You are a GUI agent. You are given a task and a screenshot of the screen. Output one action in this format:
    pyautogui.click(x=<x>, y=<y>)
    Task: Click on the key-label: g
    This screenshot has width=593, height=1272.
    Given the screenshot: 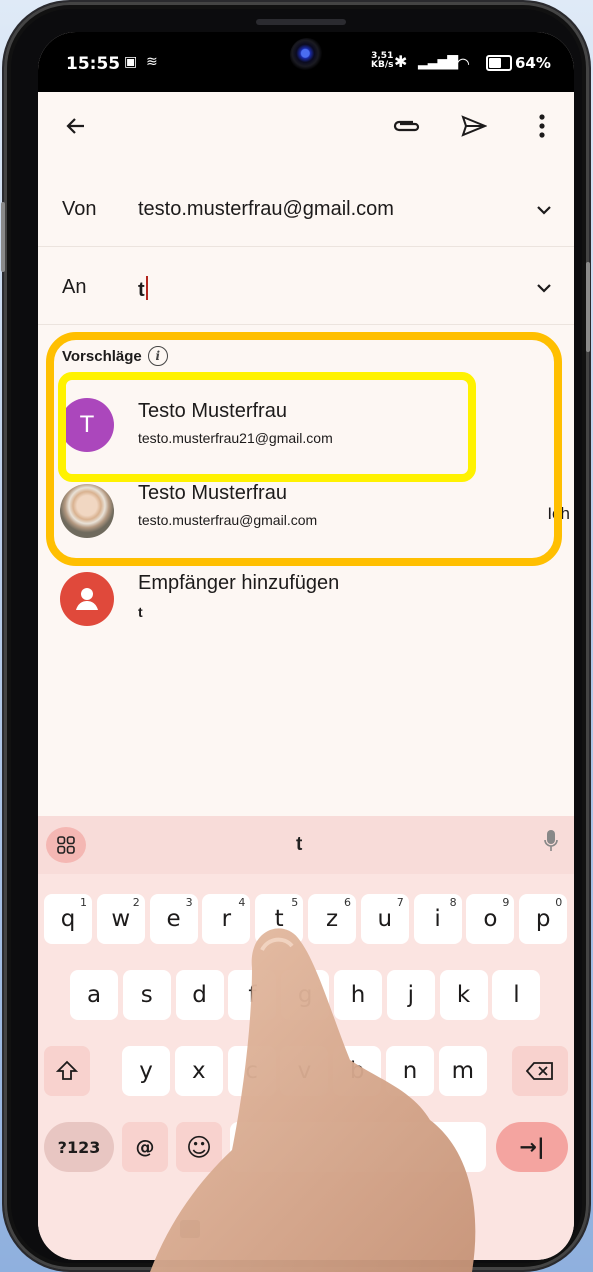 What is the action you would take?
    pyautogui.click(x=305, y=995)
    